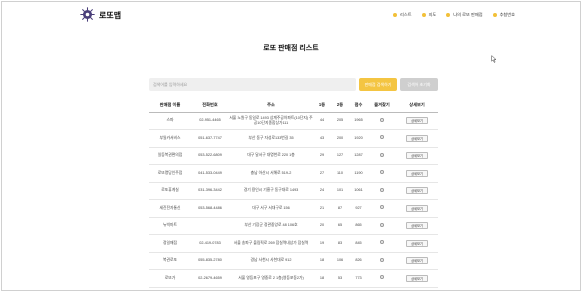 The width and height of the screenshot is (583, 292). What do you see at coordinates (358, 261) in the screenshot?
I see `score-cell: 826` at bounding box center [358, 261].